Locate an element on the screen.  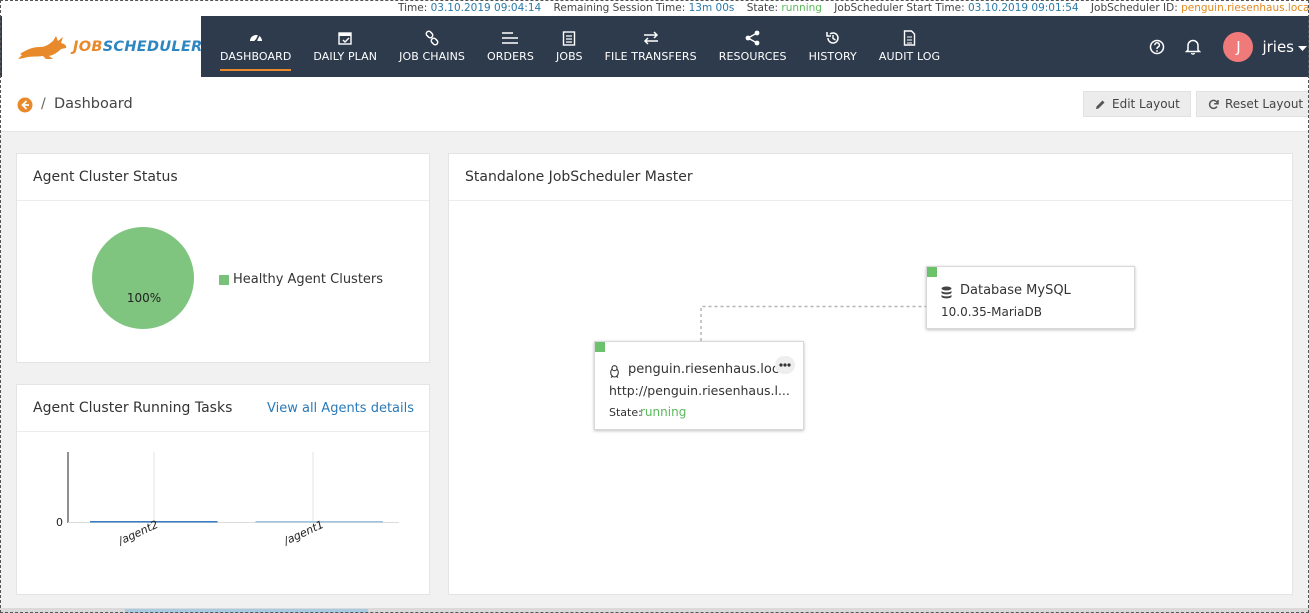
nav-daily-plan: DAILY PLAN is located at coordinates (345, 46).